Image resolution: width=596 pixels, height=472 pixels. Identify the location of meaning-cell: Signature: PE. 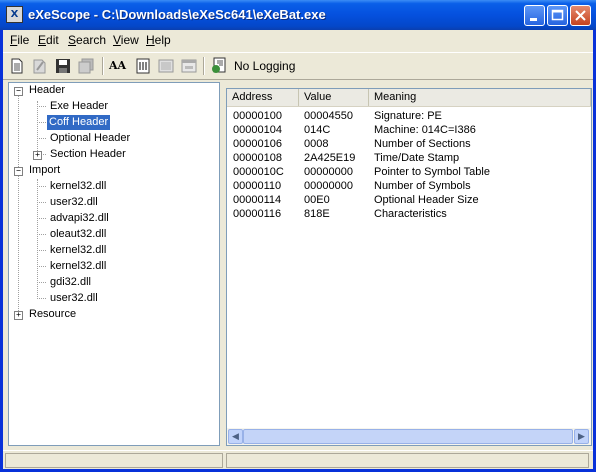
(408, 116).